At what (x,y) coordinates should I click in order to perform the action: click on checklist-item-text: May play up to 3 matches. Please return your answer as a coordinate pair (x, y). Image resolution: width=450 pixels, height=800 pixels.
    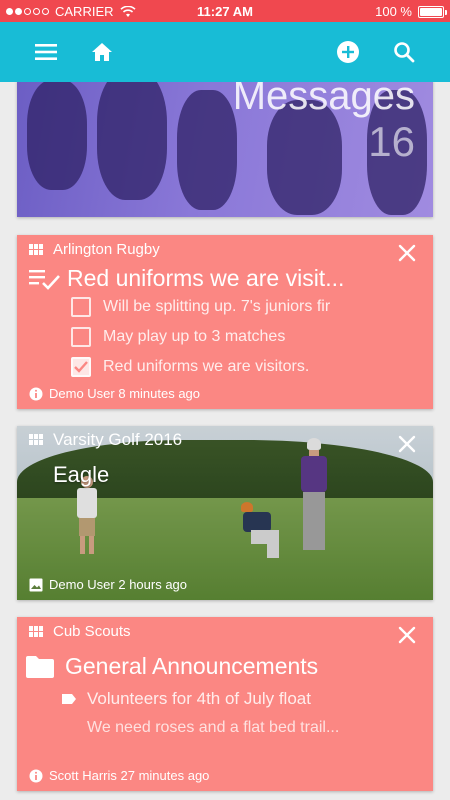
    Looking at the image, I should click on (194, 336).